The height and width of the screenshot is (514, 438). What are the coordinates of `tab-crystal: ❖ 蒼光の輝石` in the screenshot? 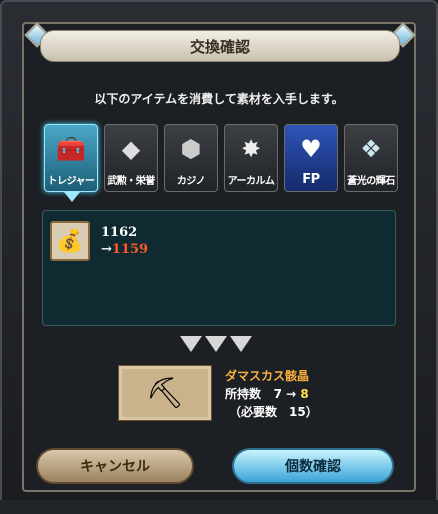 It's located at (371, 158).